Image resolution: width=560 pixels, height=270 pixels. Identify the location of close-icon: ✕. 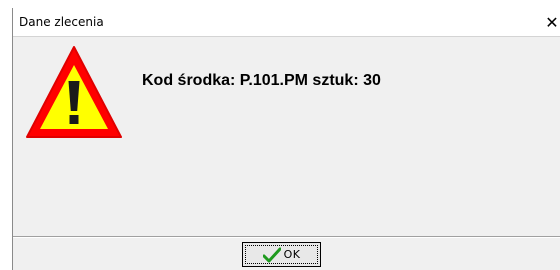
(552, 22).